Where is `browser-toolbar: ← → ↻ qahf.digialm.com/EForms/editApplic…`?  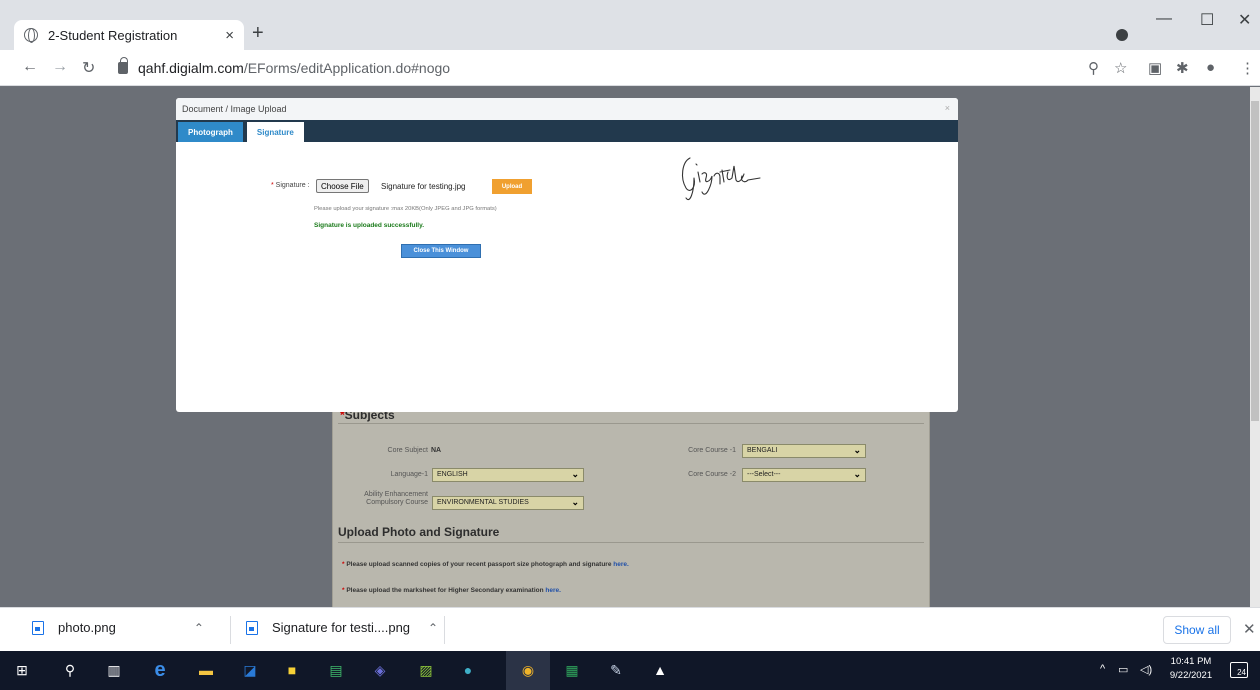
browser-toolbar: ← → ↻ qahf.digialm.com/EForms/editApplic… is located at coordinates (630, 68).